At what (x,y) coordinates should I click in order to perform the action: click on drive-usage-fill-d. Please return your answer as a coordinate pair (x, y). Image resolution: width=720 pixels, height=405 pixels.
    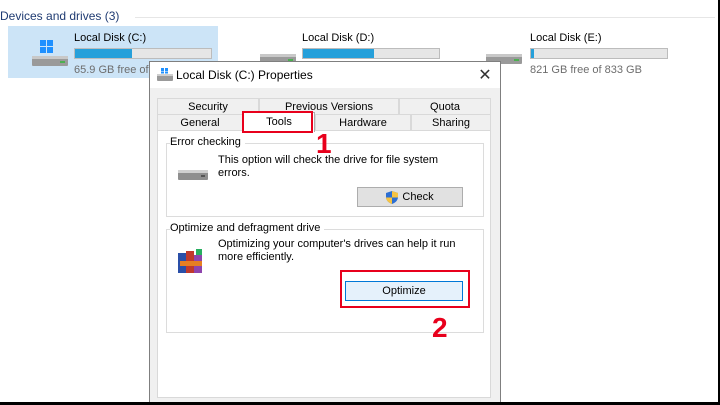
    Looking at the image, I should click on (338, 53).